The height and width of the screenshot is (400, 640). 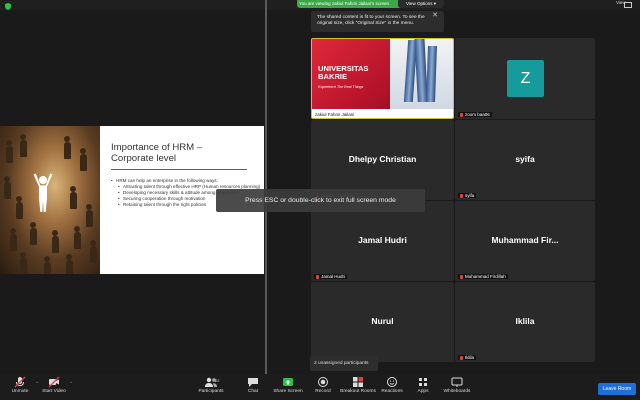 I want to click on video-tile: Dhelpy Christian Dhelpy Christian, so click(x=382, y=160).